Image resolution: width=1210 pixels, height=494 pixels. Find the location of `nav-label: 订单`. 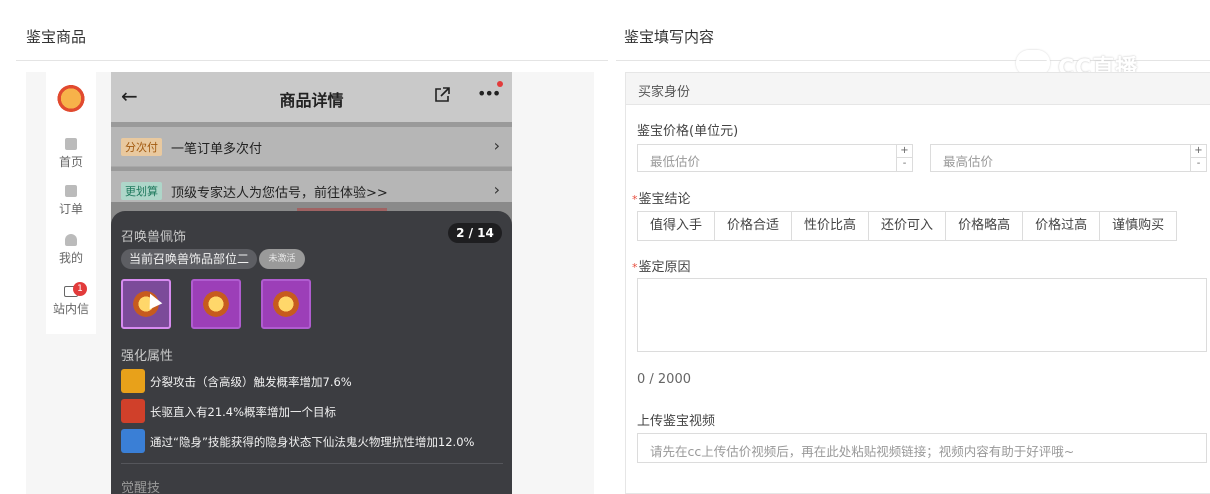

nav-label: 订单 is located at coordinates (70, 209).